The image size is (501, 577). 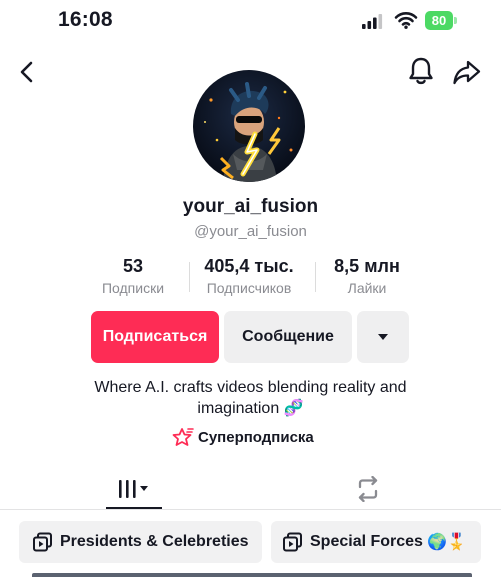 I want to click on username: your_ai_fusion, so click(x=250, y=206).